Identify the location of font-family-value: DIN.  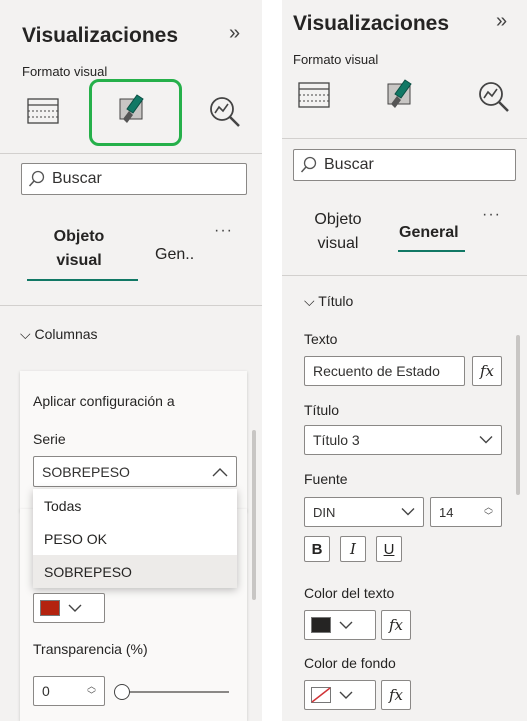
(324, 512).